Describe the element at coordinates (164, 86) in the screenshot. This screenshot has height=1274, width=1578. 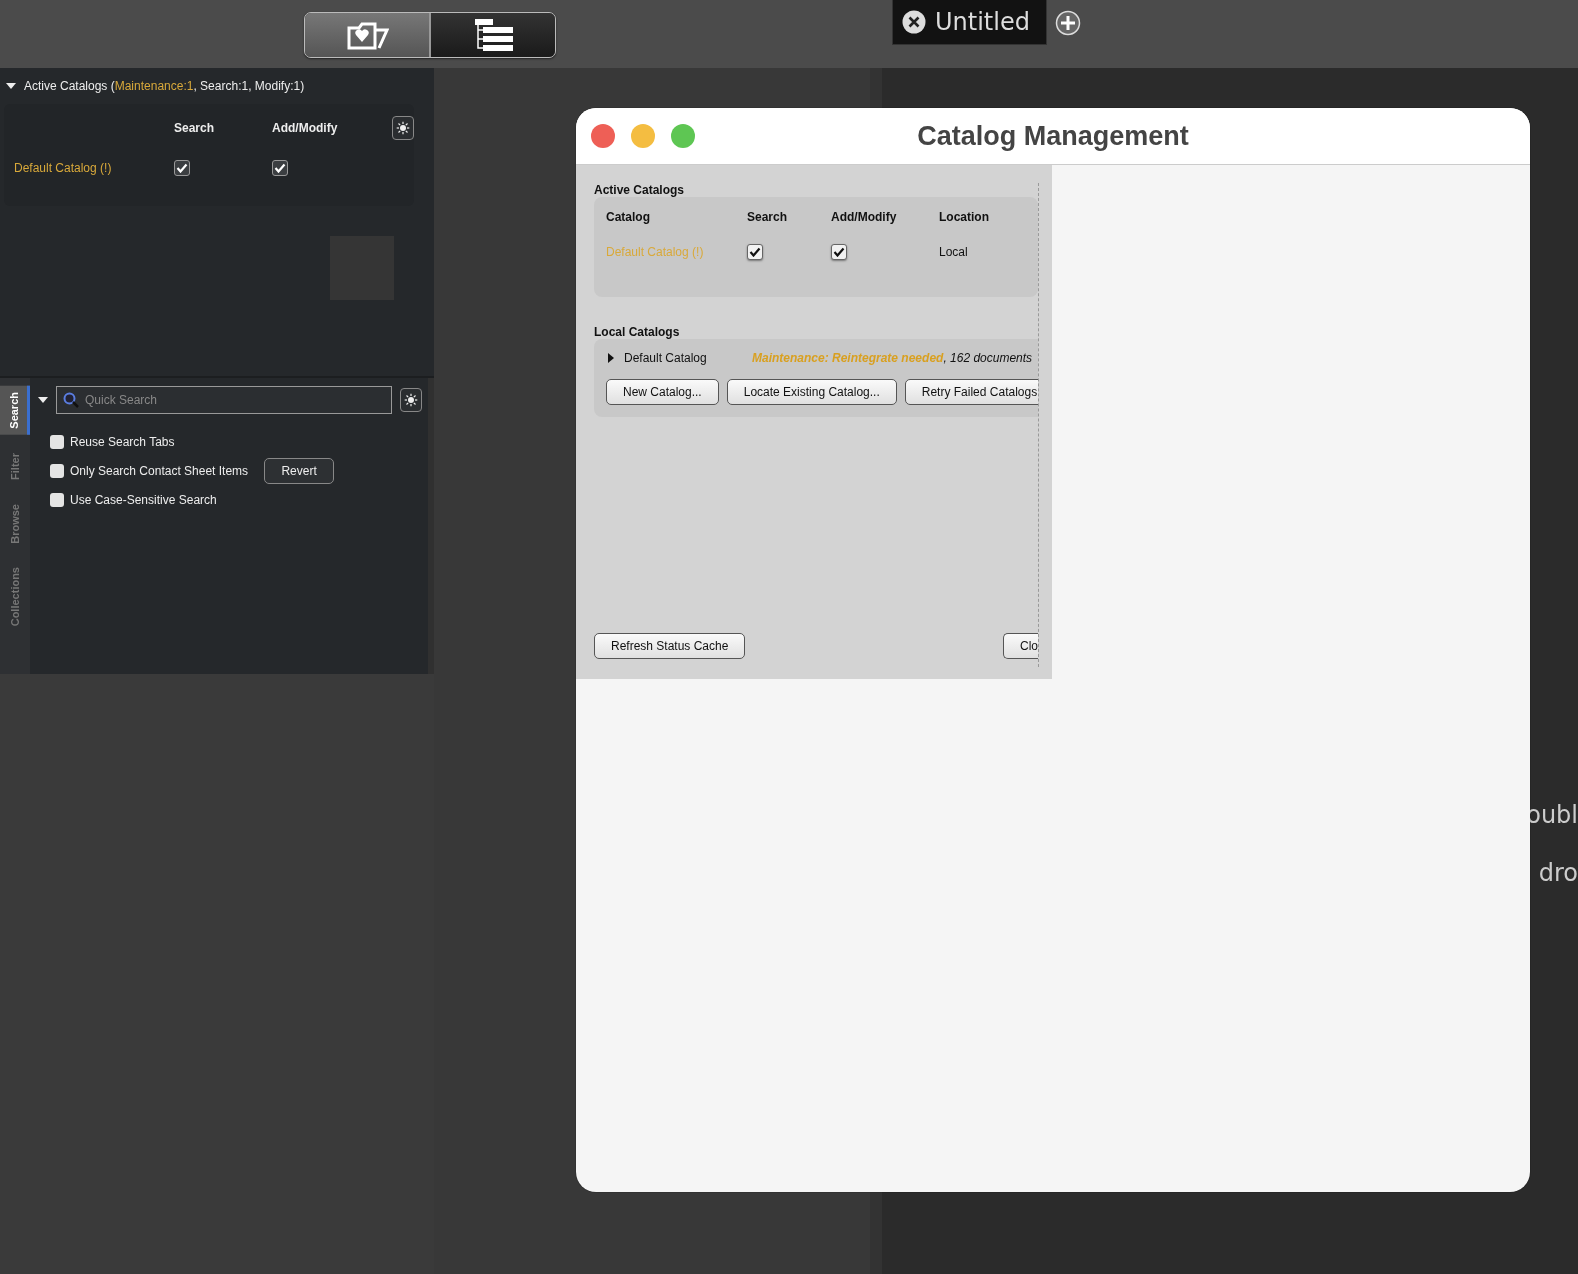
I see `panel-title: Active Catalogs (Maintenance:1, Search:1, Modify:1)` at that location.